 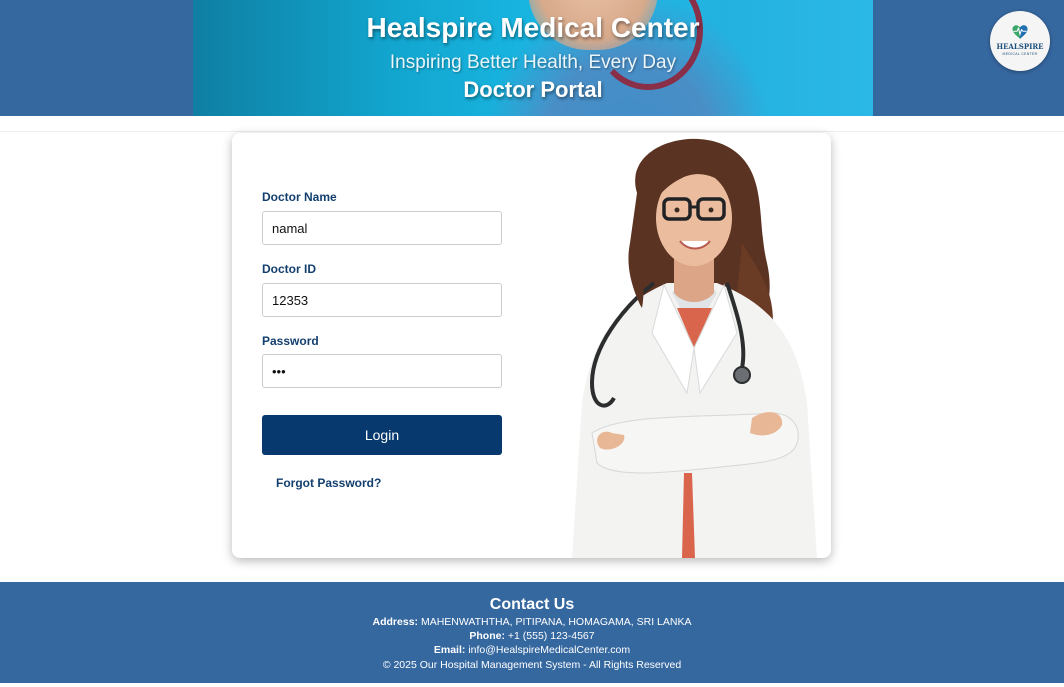 I want to click on site-logo: HEALSPIRE MEDICAL CENTER, so click(x=1020, y=41).